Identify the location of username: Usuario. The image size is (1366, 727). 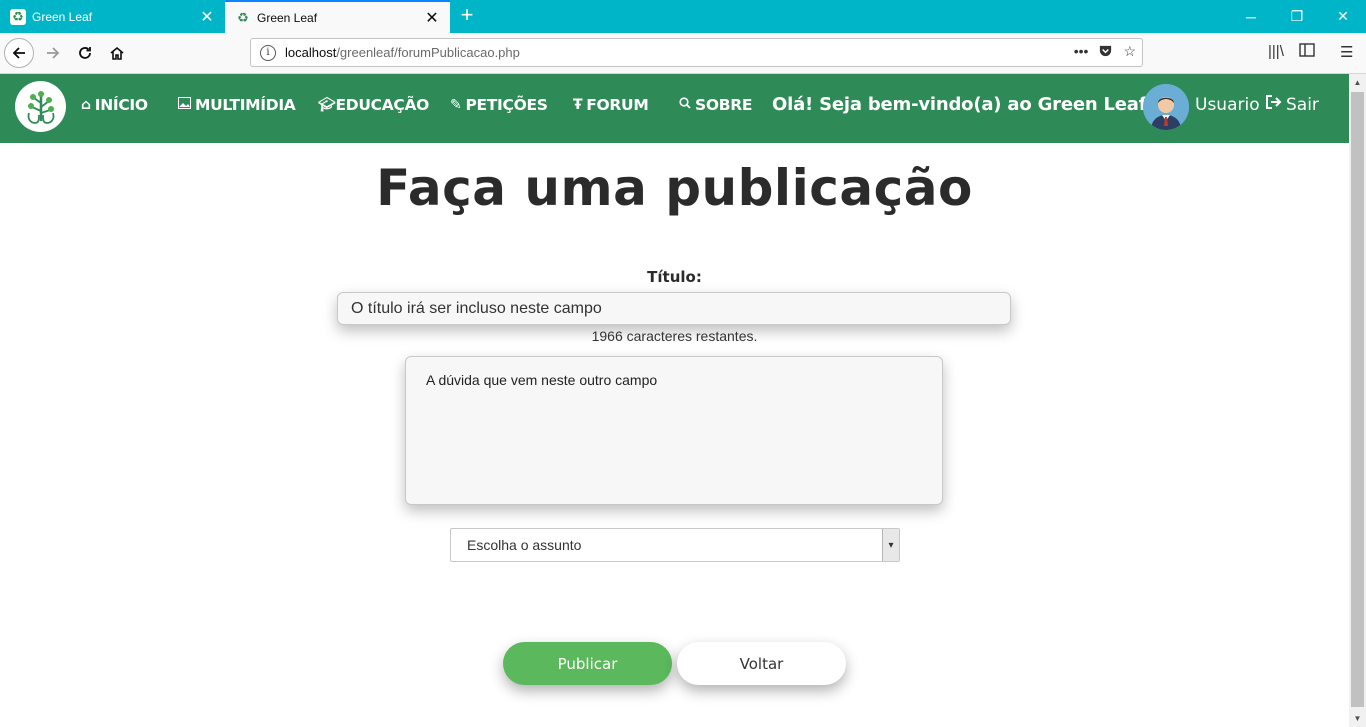
(1227, 105).